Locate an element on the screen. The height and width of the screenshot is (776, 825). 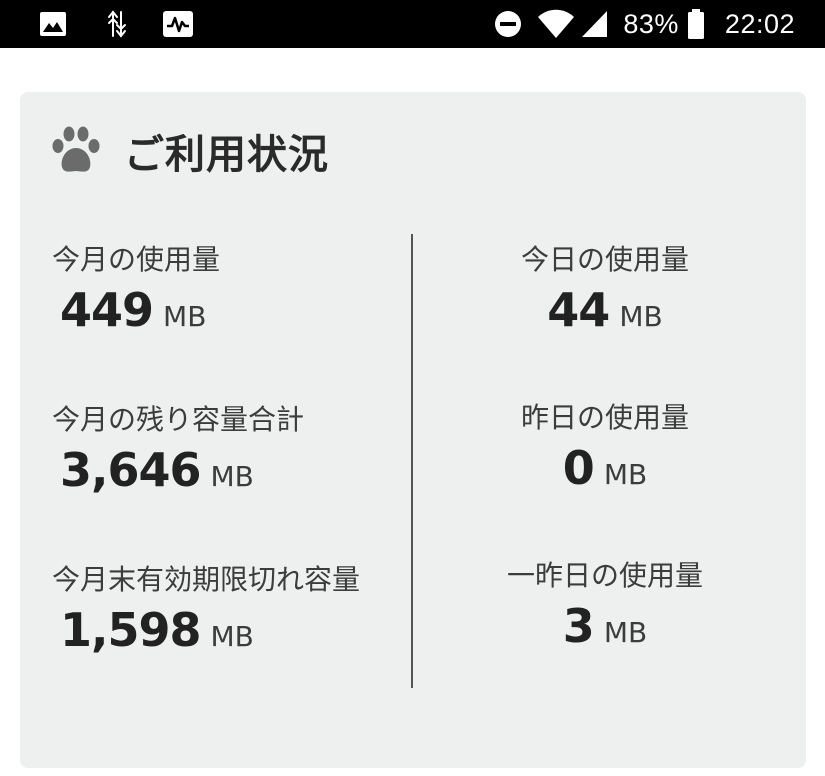
stat-value-row: 1,598 MB is located at coordinates (227, 635).